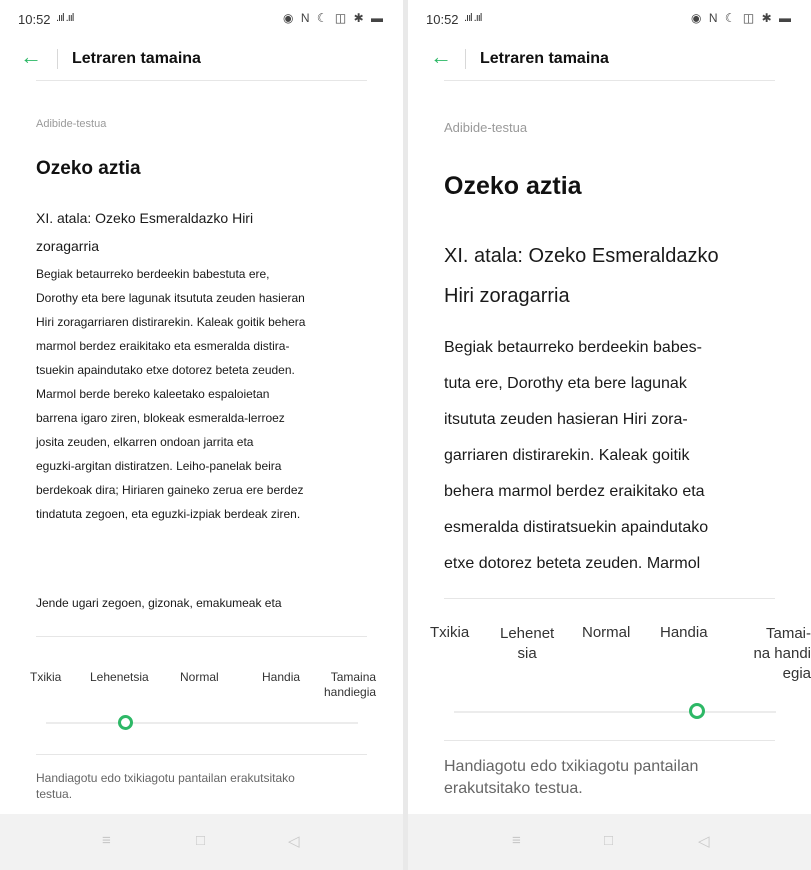 The height and width of the screenshot is (870, 811). What do you see at coordinates (513, 788) in the screenshot?
I see `hint-line: erakutsitako testua.` at bounding box center [513, 788].